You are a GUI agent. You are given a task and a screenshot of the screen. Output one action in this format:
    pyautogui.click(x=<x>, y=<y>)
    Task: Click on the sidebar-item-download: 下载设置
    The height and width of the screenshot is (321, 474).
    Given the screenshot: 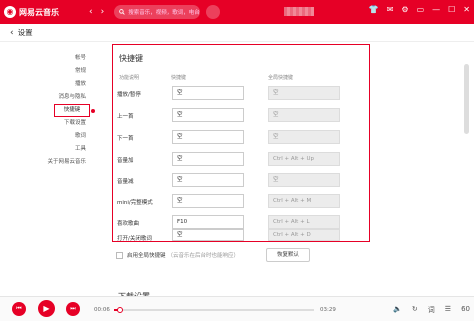 What is the action you would take?
    pyautogui.click(x=63, y=123)
    